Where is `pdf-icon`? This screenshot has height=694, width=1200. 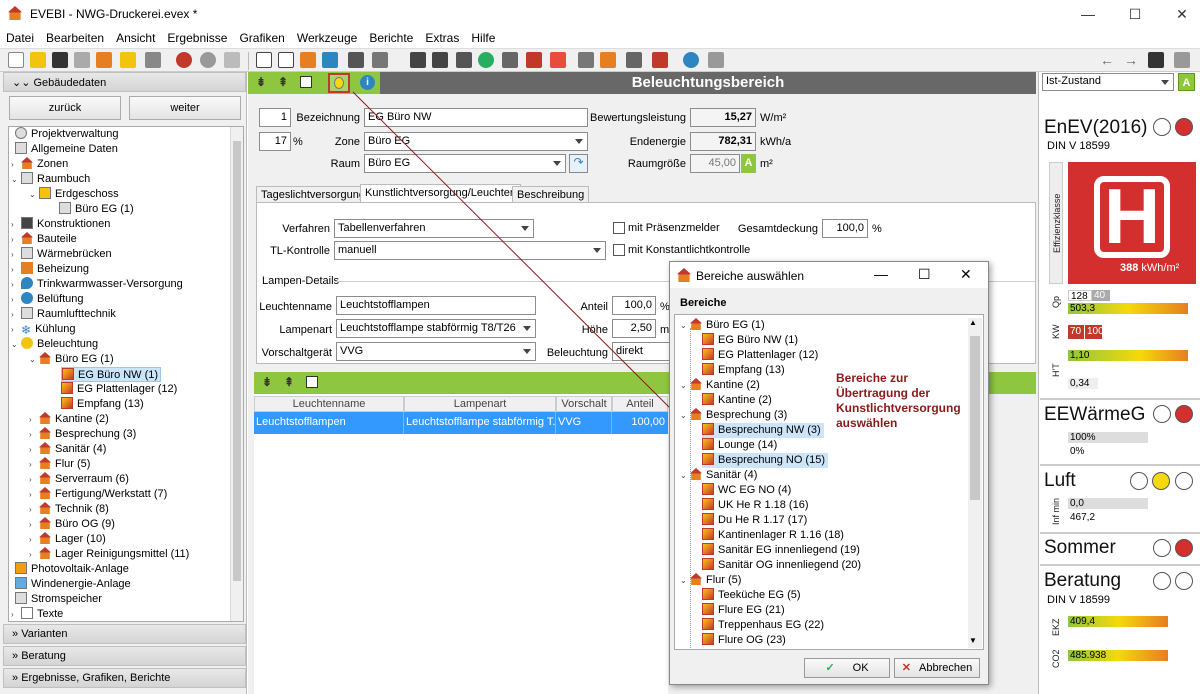
pdf-icon is located at coordinates (534, 60).